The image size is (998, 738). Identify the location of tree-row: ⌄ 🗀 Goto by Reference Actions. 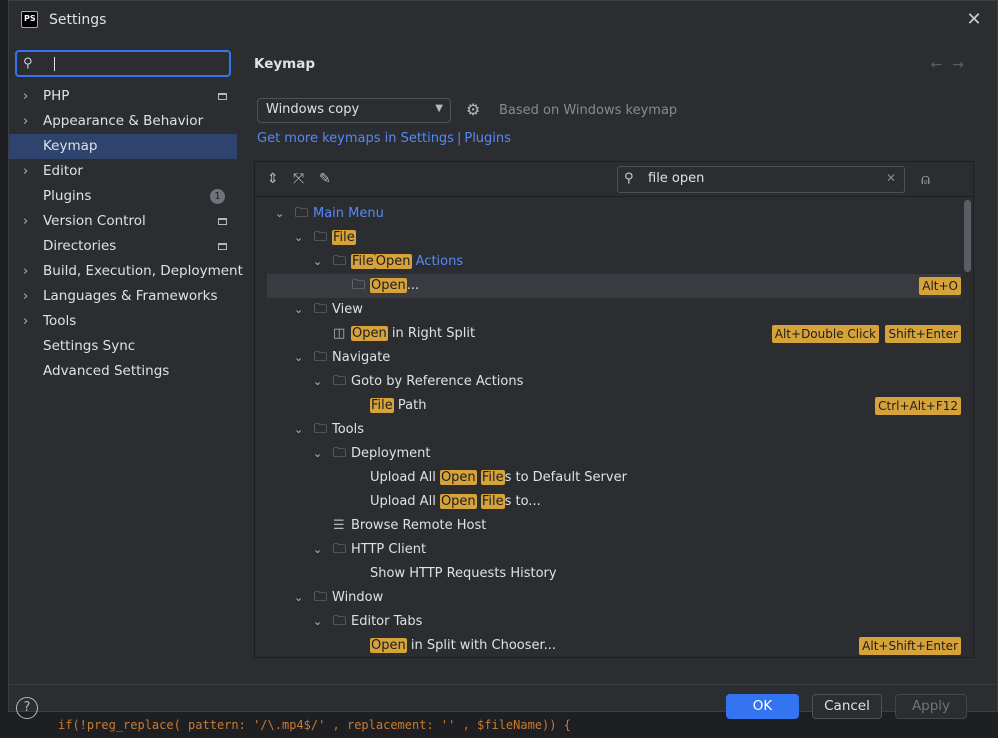
(614, 382).